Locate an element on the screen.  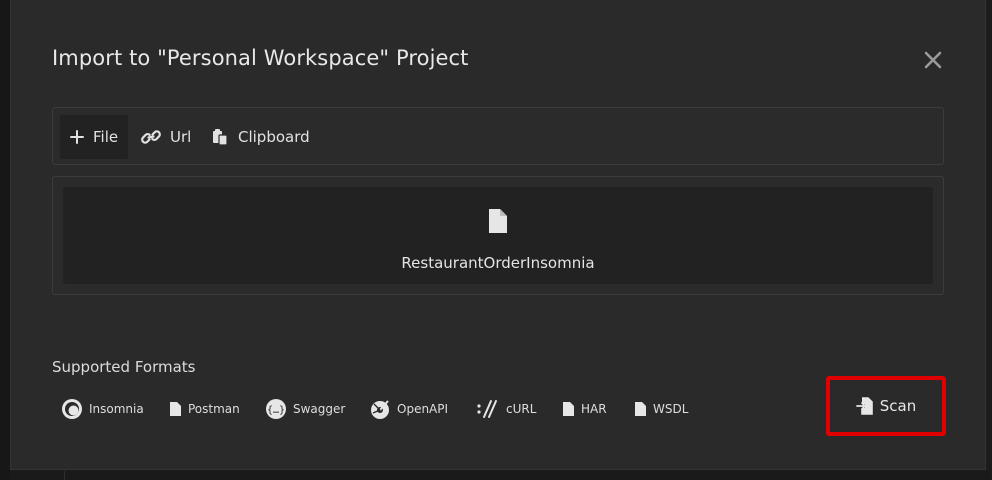
close-button is located at coordinates (933, 60).